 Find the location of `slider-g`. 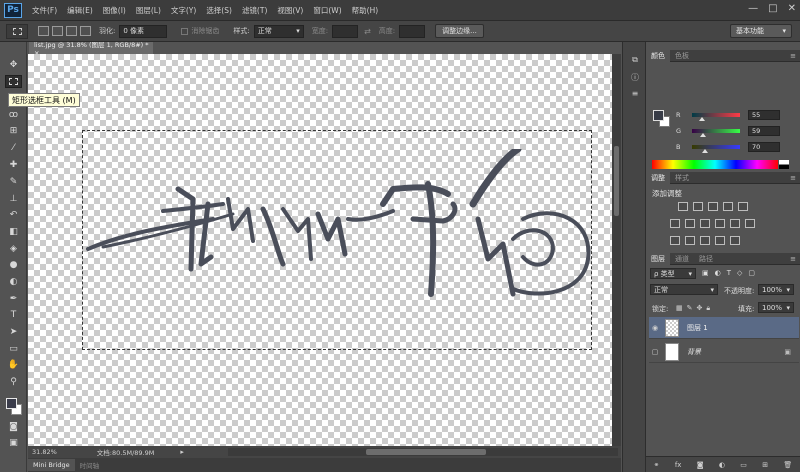

slider-g is located at coordinates (716, 133).